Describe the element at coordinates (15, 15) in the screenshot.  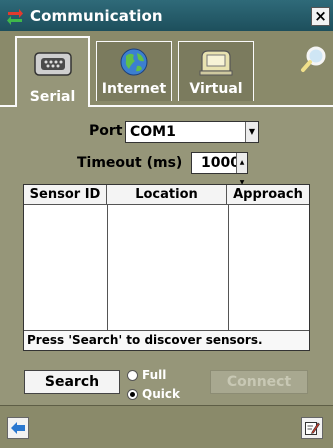
I see `arrows-exchange-icon` at that location.